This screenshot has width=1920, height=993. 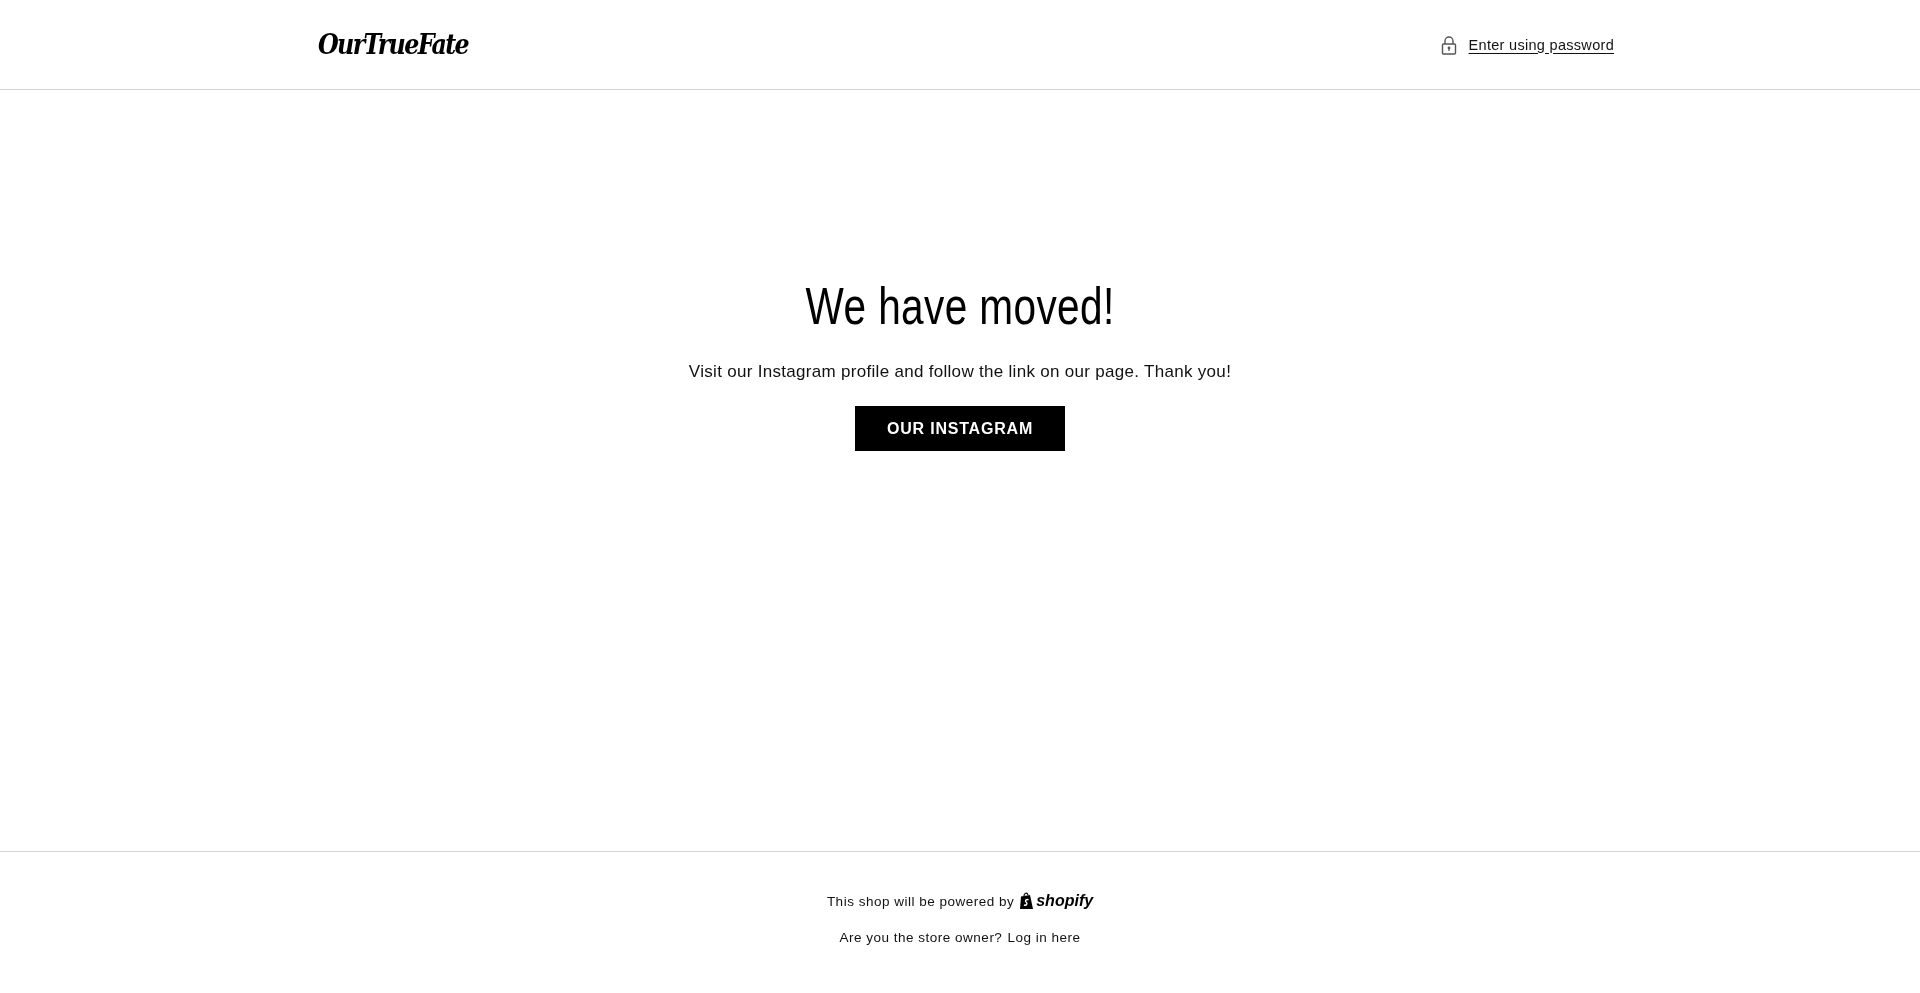 I want to click on password-link: Enter using password, so click(x=1541, y=44).